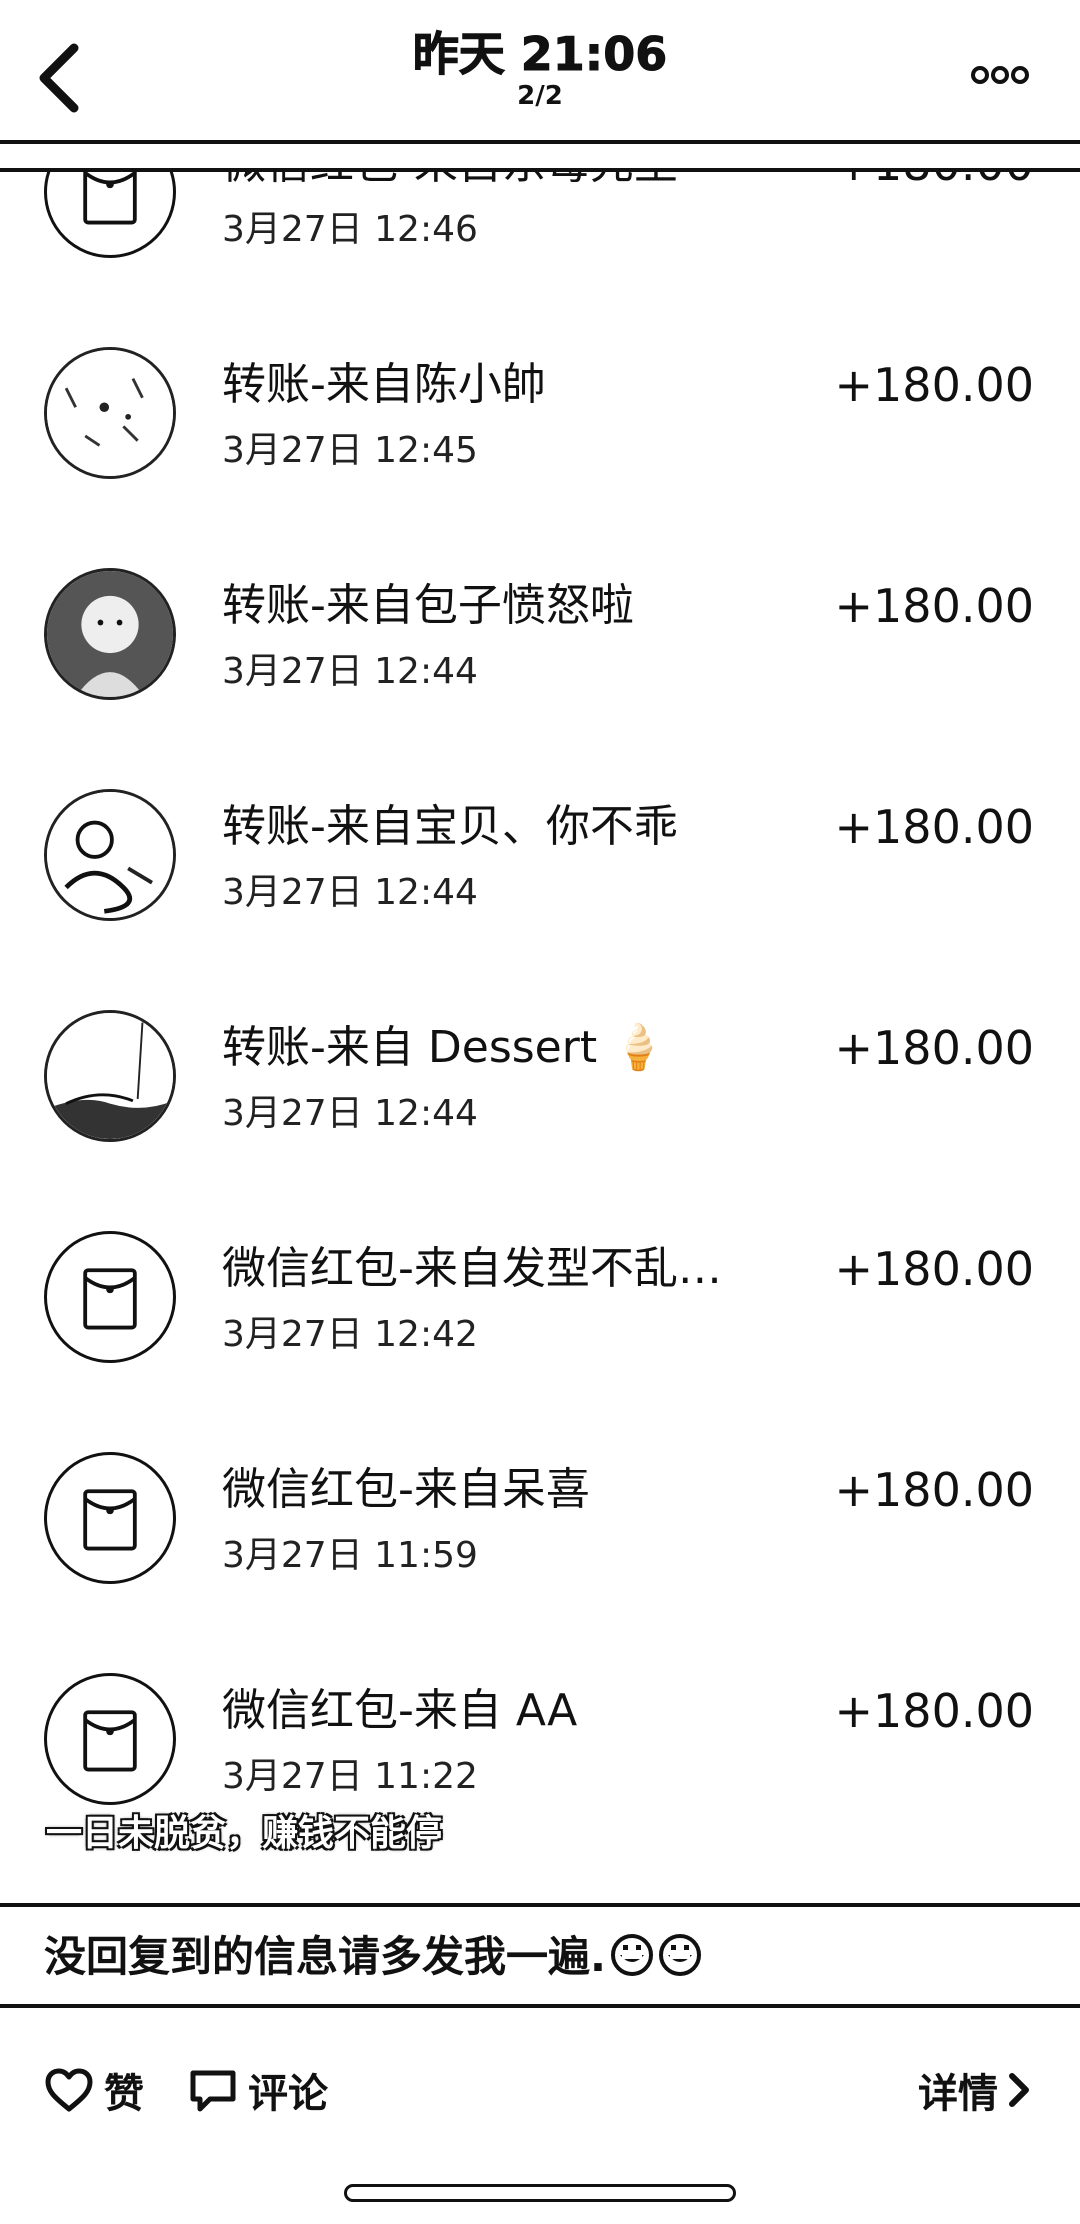  Describe the element at coordinates (213, 2091) in the screenshot. I see `comment-bubble-icon` at that location.